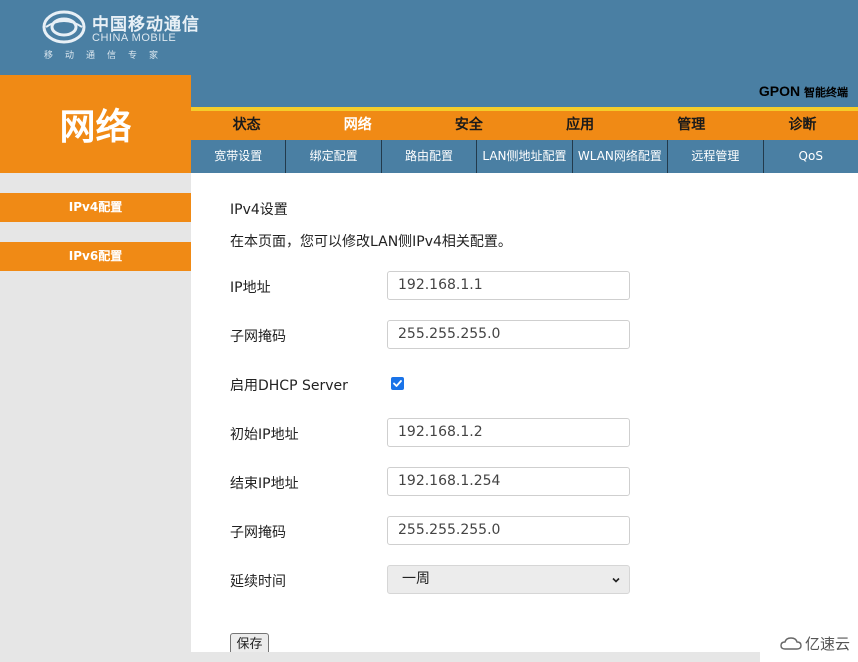 The height and width of the screenshot is (662, 858). I want to click on tab-application: 应用, so click(580, 125).